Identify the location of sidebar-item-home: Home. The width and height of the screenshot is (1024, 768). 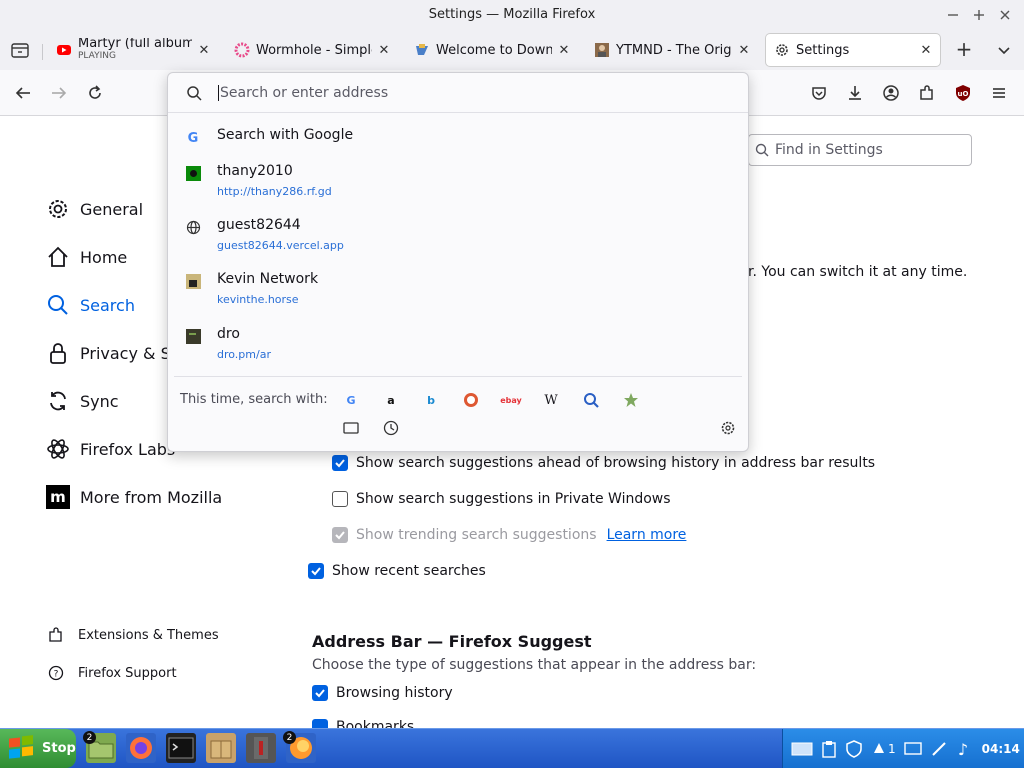
(86, 257).